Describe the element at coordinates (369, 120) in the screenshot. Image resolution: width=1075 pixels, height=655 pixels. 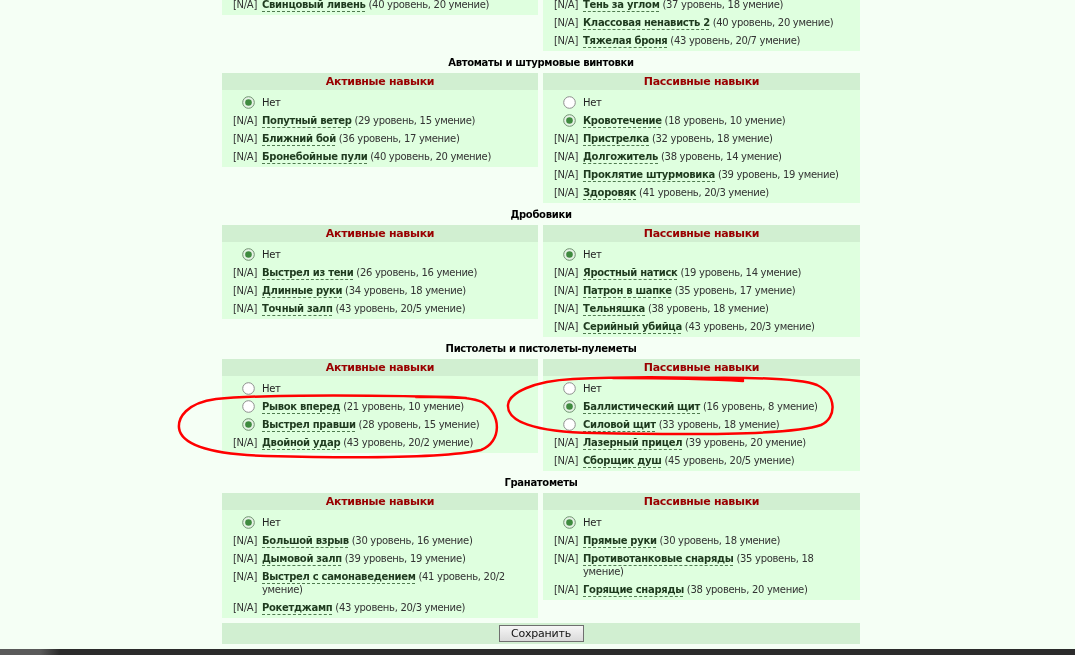
I see `skill-description: Попутный ветер (29 уровень, 15 умение)` at that location.